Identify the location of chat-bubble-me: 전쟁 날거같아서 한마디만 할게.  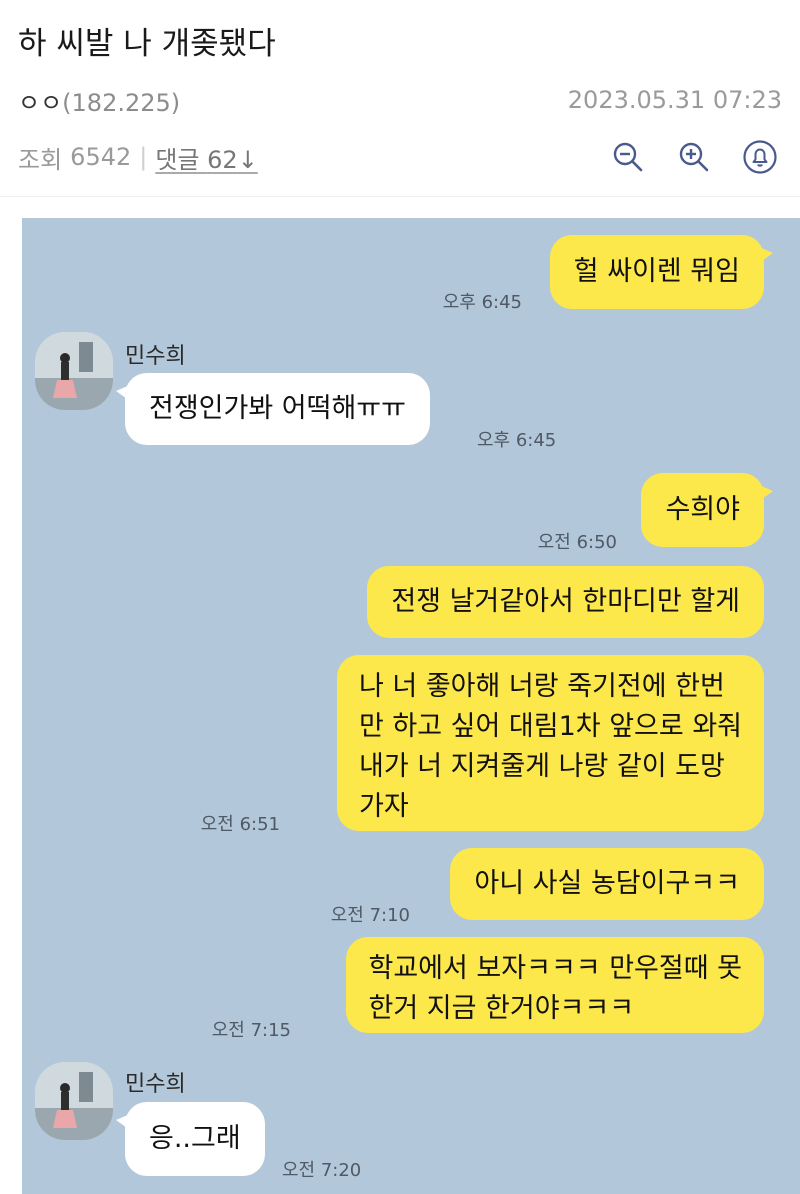
(565, 602).